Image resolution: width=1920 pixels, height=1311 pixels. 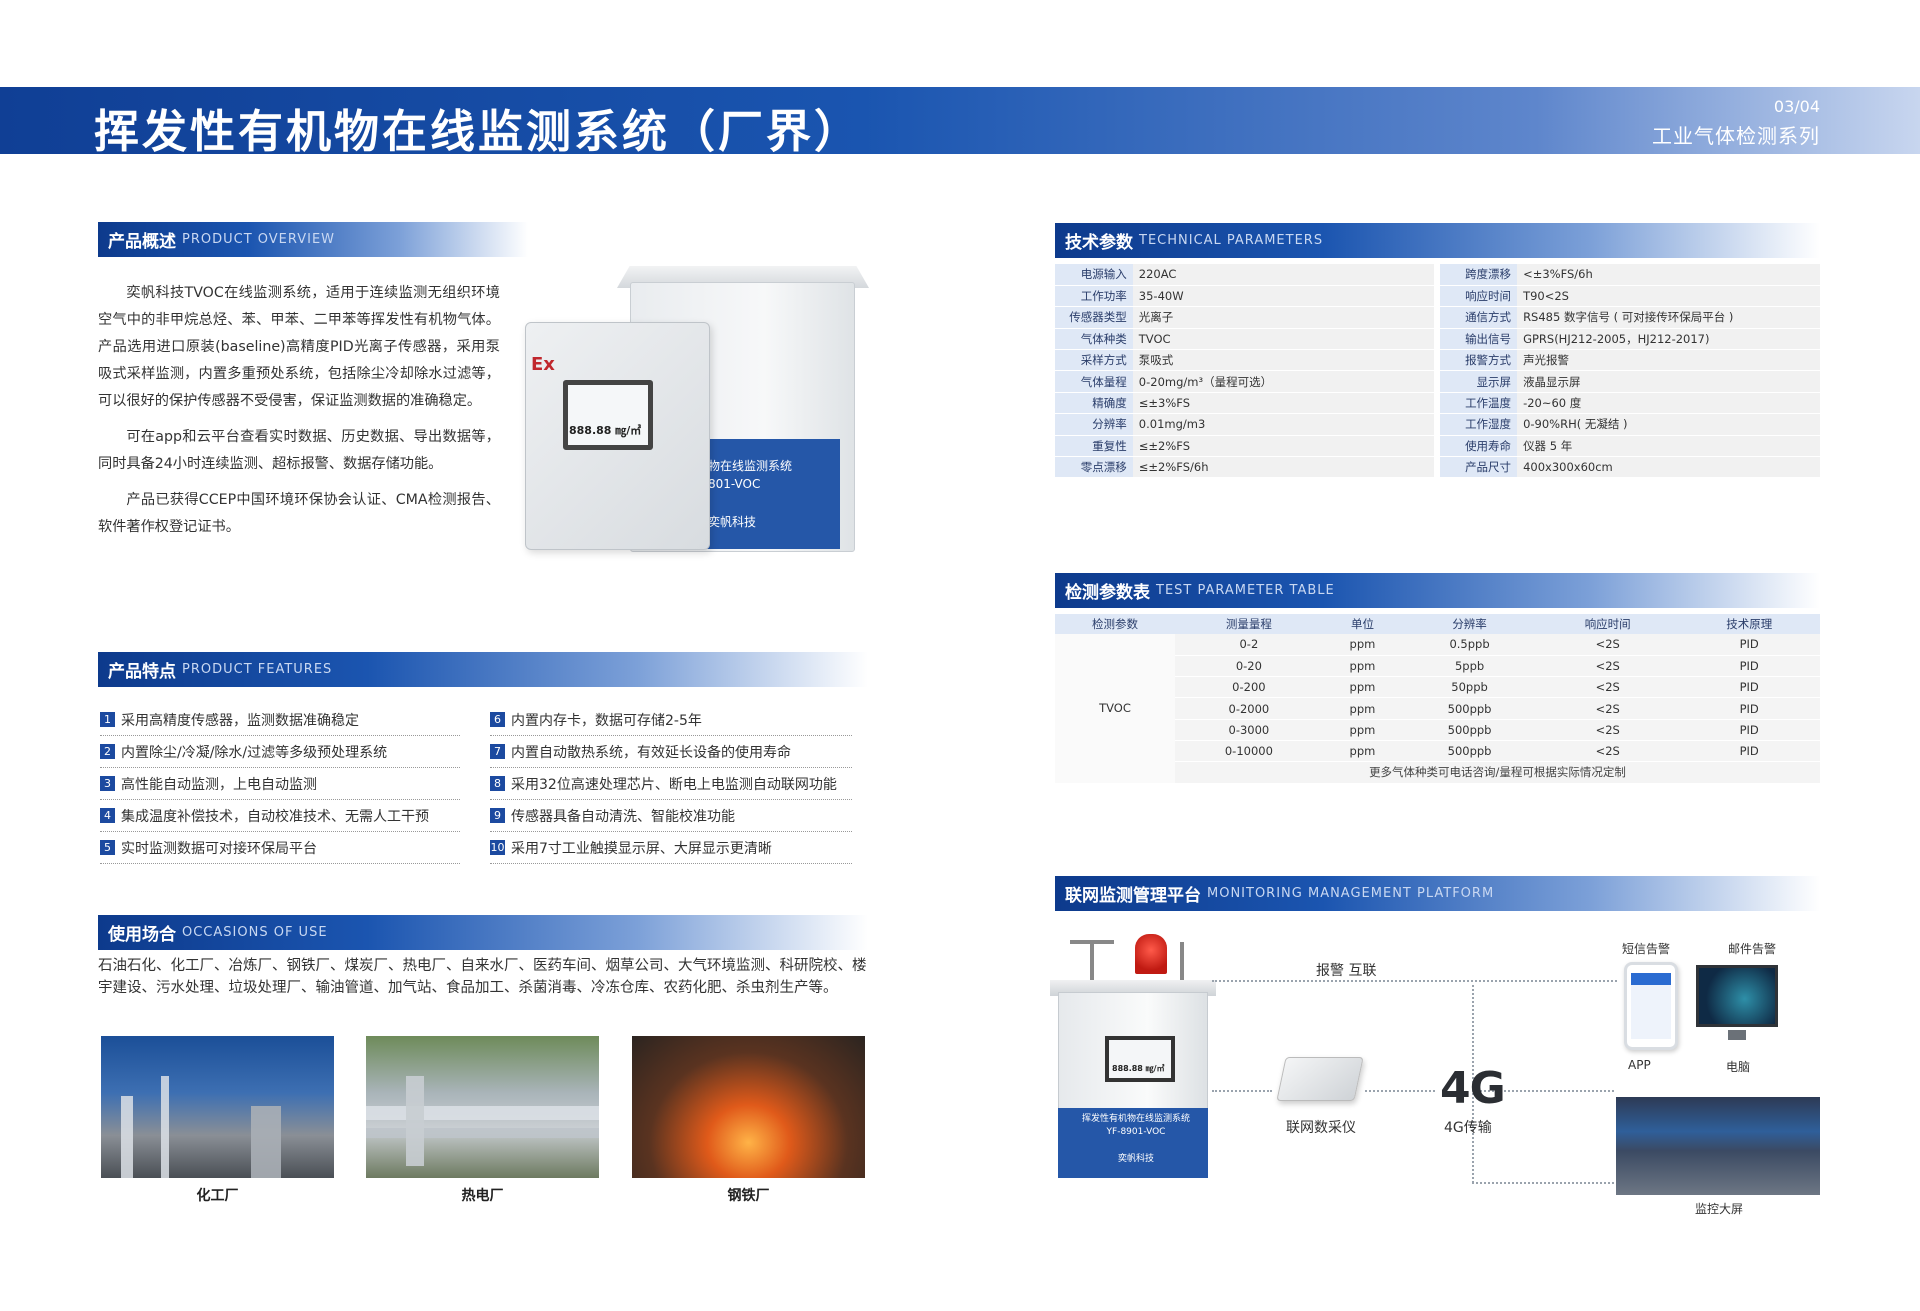 What do you see at coordinates (1497, 772) in the screenshot?
I see `test-note: 更多气体种类可电话咨询/量程可根据实际情况定制` at bounding box center [1497, 772].